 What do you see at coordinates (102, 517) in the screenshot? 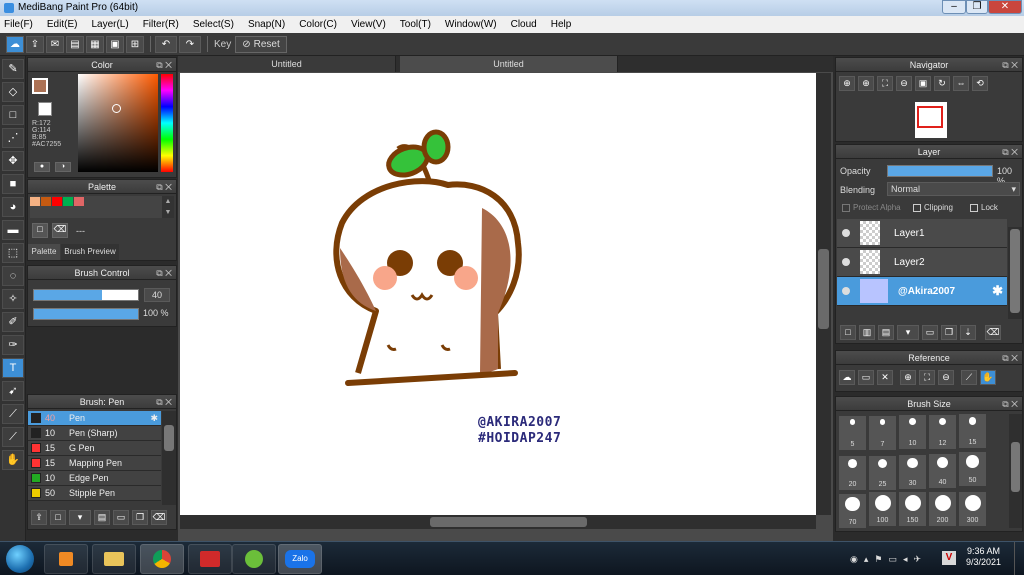
I see `brush-settings-icon: ▤` at bounding box center [102, 517].